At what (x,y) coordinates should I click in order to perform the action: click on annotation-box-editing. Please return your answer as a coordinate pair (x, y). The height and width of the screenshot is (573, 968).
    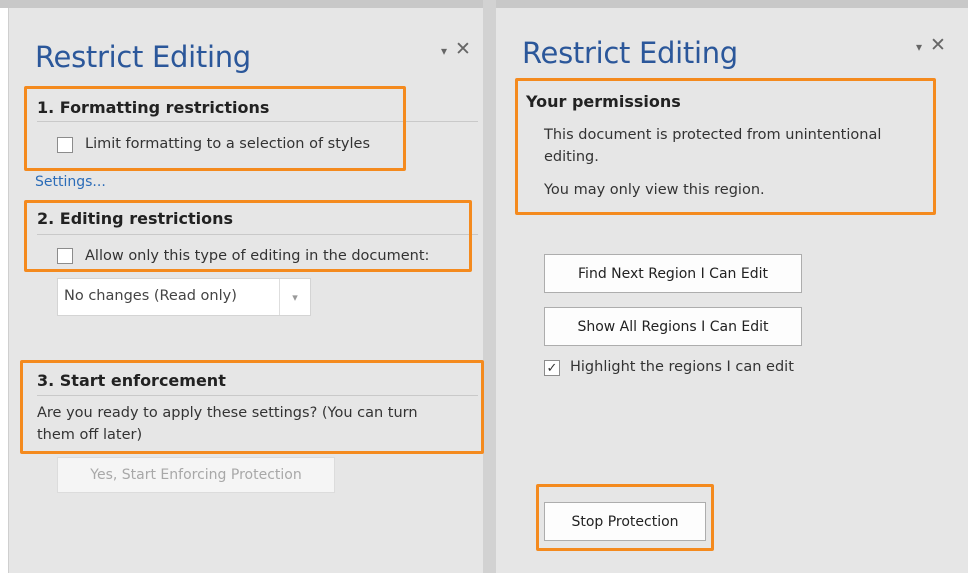
    Looking at the image, I should click on (248, 236).